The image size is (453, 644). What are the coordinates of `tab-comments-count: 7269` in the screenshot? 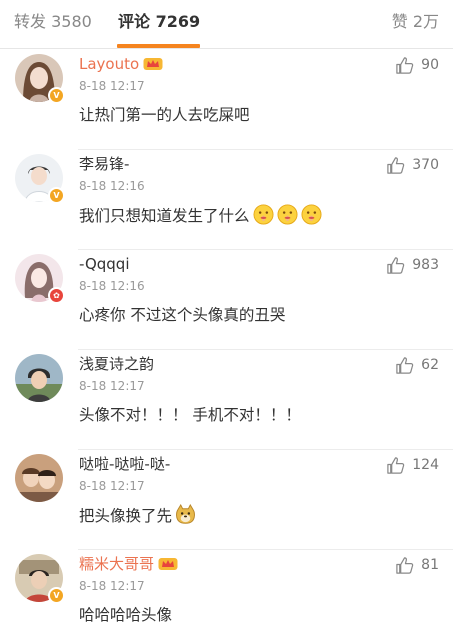 It's located at (178, 21).